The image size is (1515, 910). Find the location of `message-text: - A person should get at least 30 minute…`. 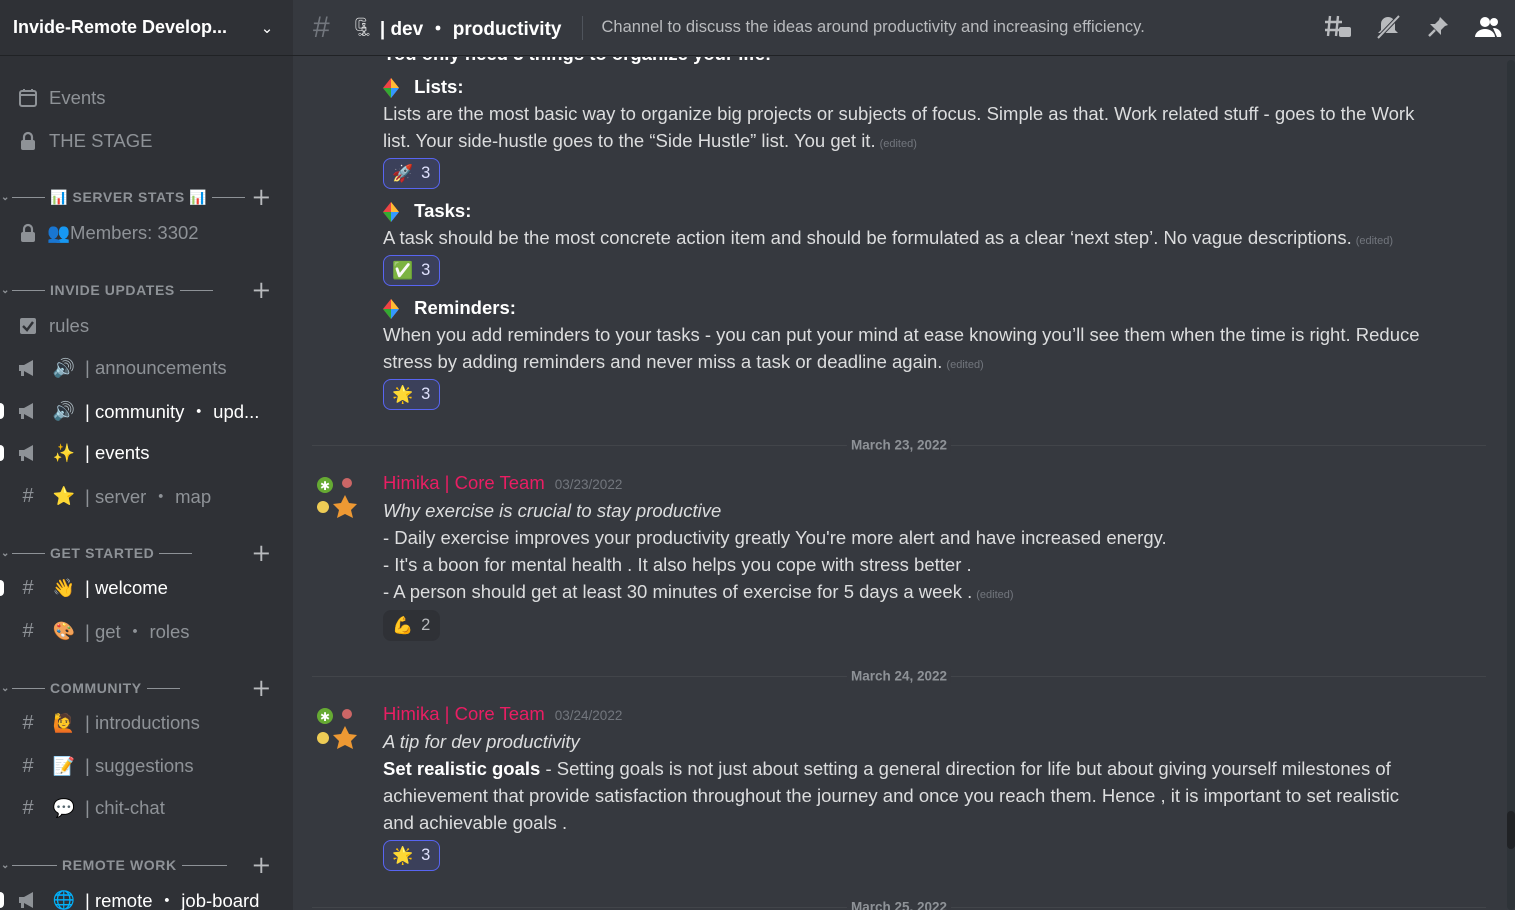

message-text: - A person should get at least 30 minute… is located at coordinates (698, 591).